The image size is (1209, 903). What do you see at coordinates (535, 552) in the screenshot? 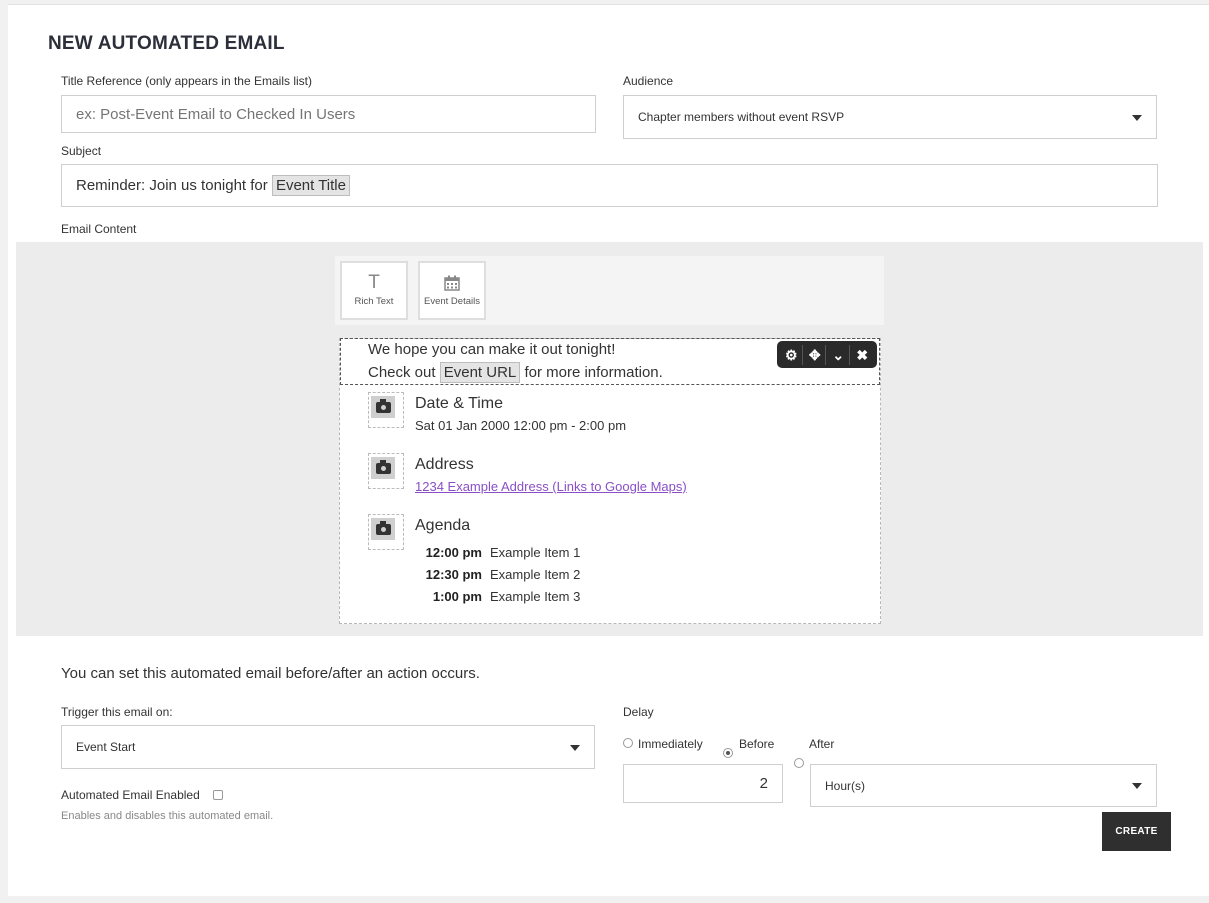
I see `agenda-item: Example Item 1` at bounding box center [535, 552].